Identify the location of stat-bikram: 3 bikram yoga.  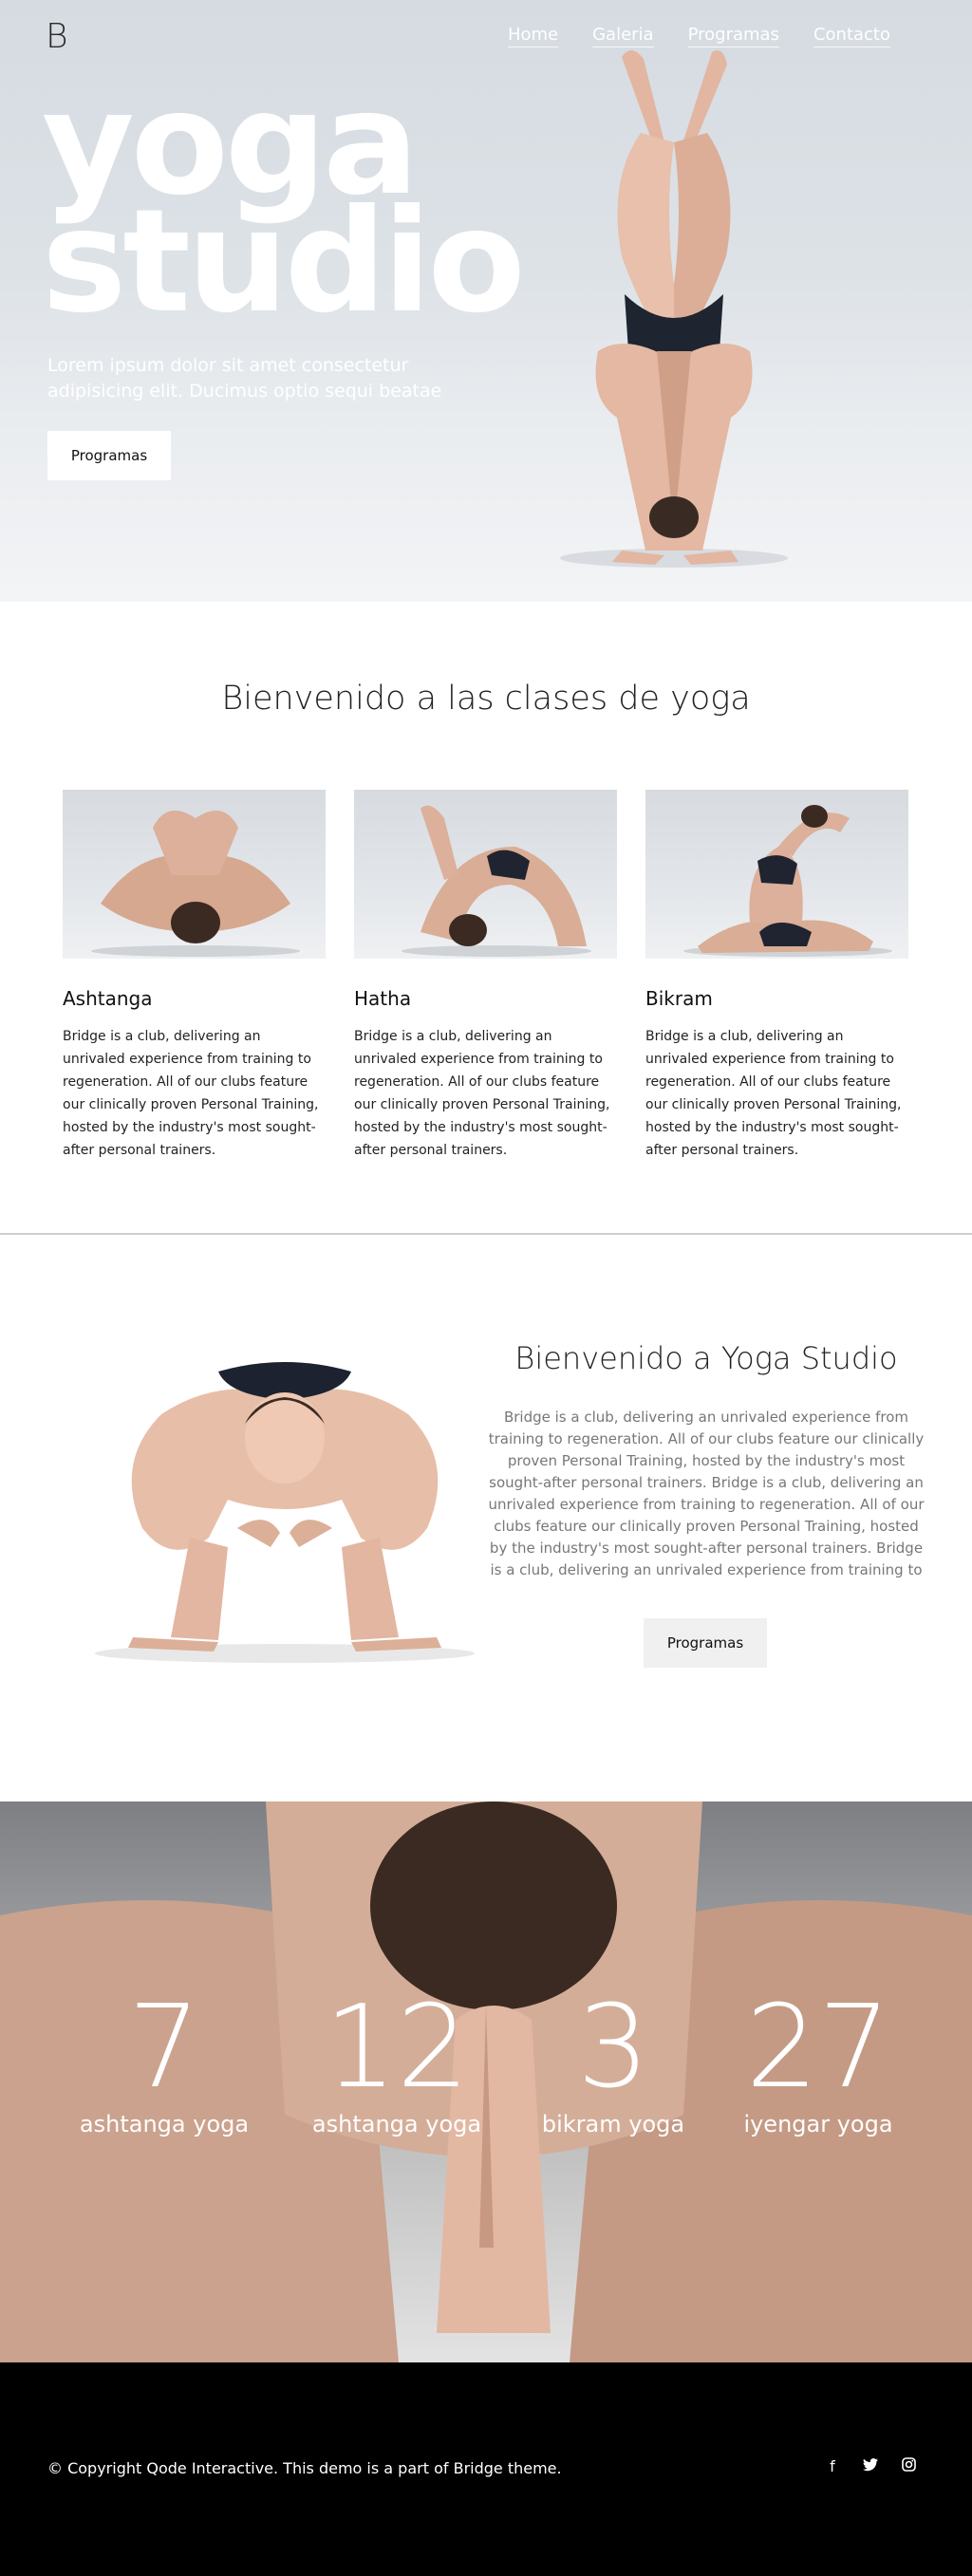
(613, 2060).